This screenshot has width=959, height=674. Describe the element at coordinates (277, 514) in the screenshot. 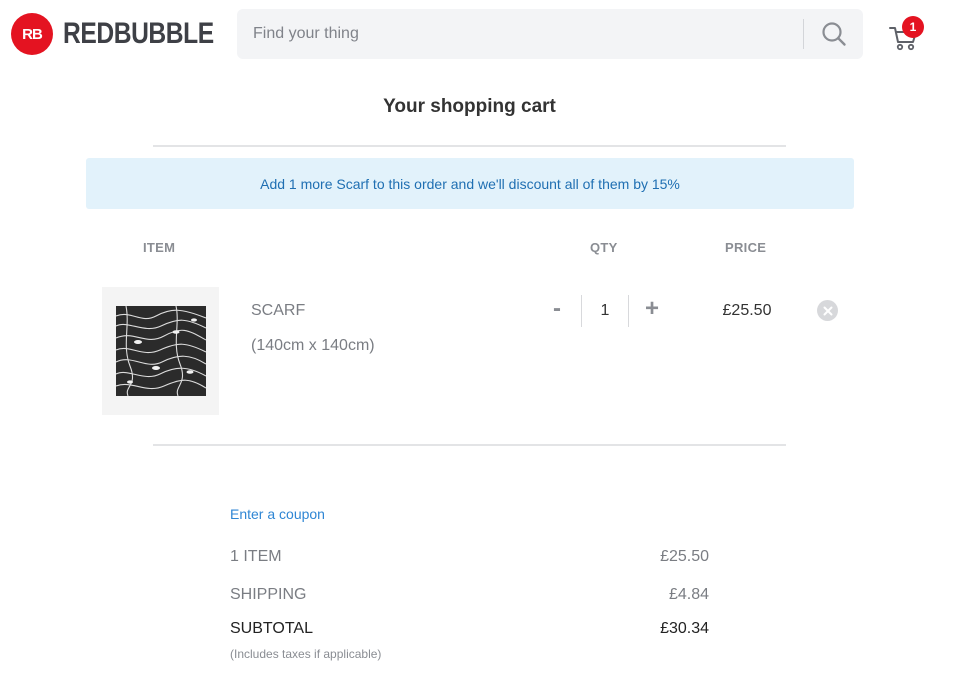

I see `enter-coupon-link: Enter a coupon` at that location.